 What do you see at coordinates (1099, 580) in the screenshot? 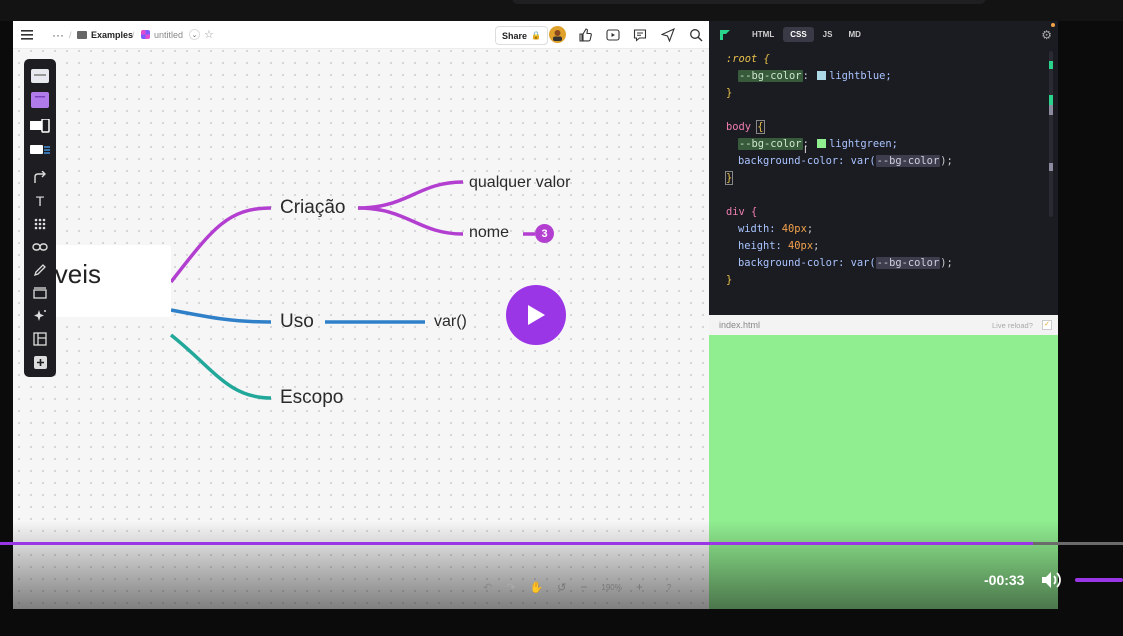
I see `volume-slider` at bounding box center [1099, 580].